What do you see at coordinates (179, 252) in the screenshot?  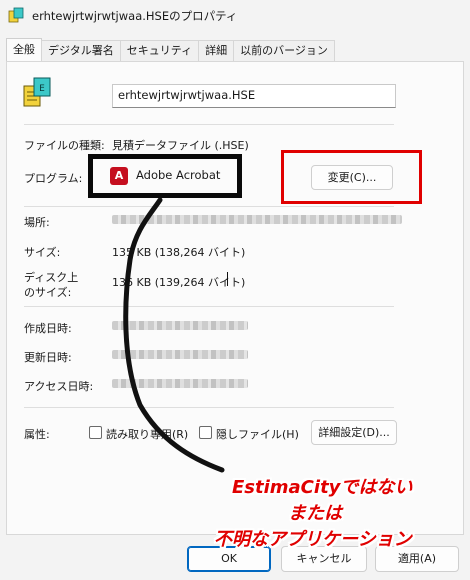 I see `size-value: 135 KB (138,264 バイト)` at bounding box center [179, 252].